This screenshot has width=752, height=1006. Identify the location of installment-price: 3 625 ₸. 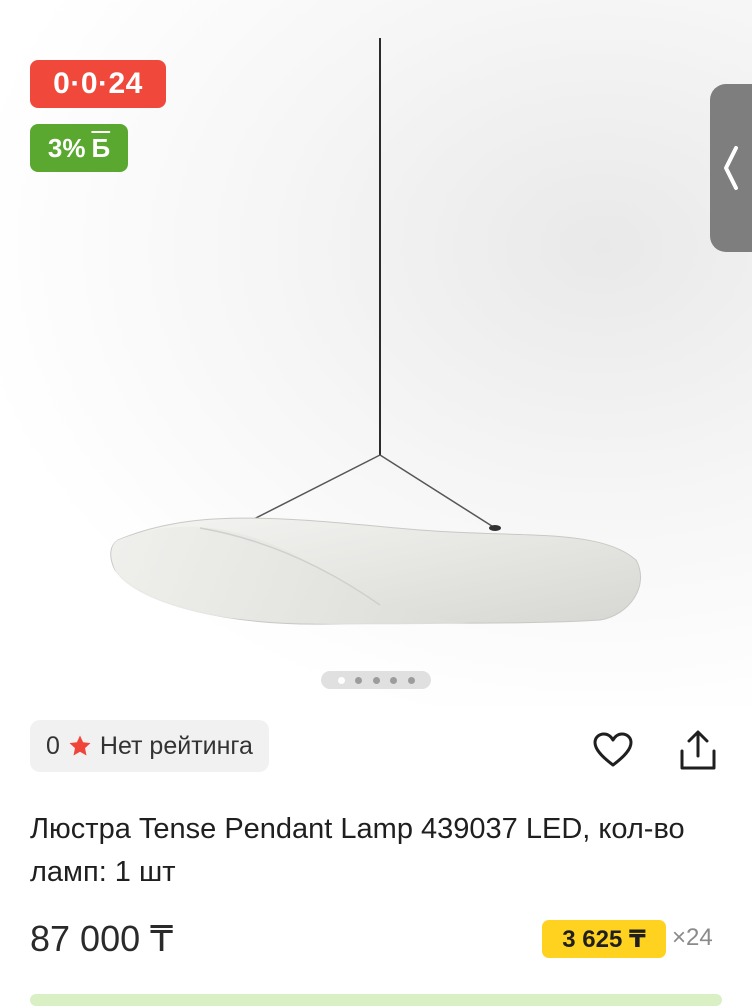
(604, 939).